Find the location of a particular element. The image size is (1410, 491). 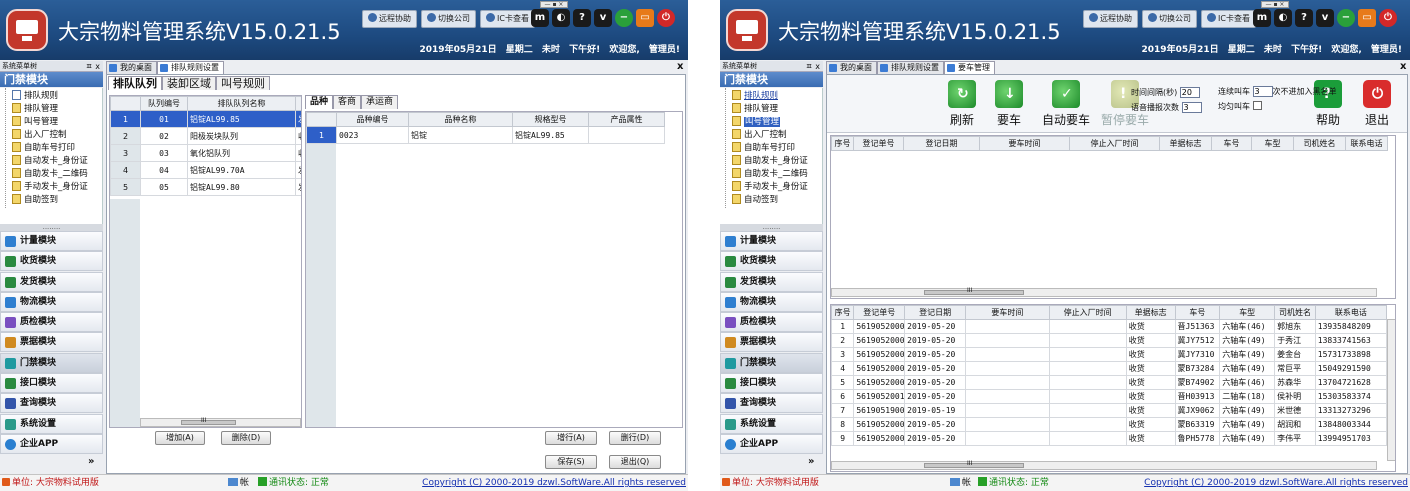

tree-node-signin: 自助签到 is located at coordinates (35, 200).